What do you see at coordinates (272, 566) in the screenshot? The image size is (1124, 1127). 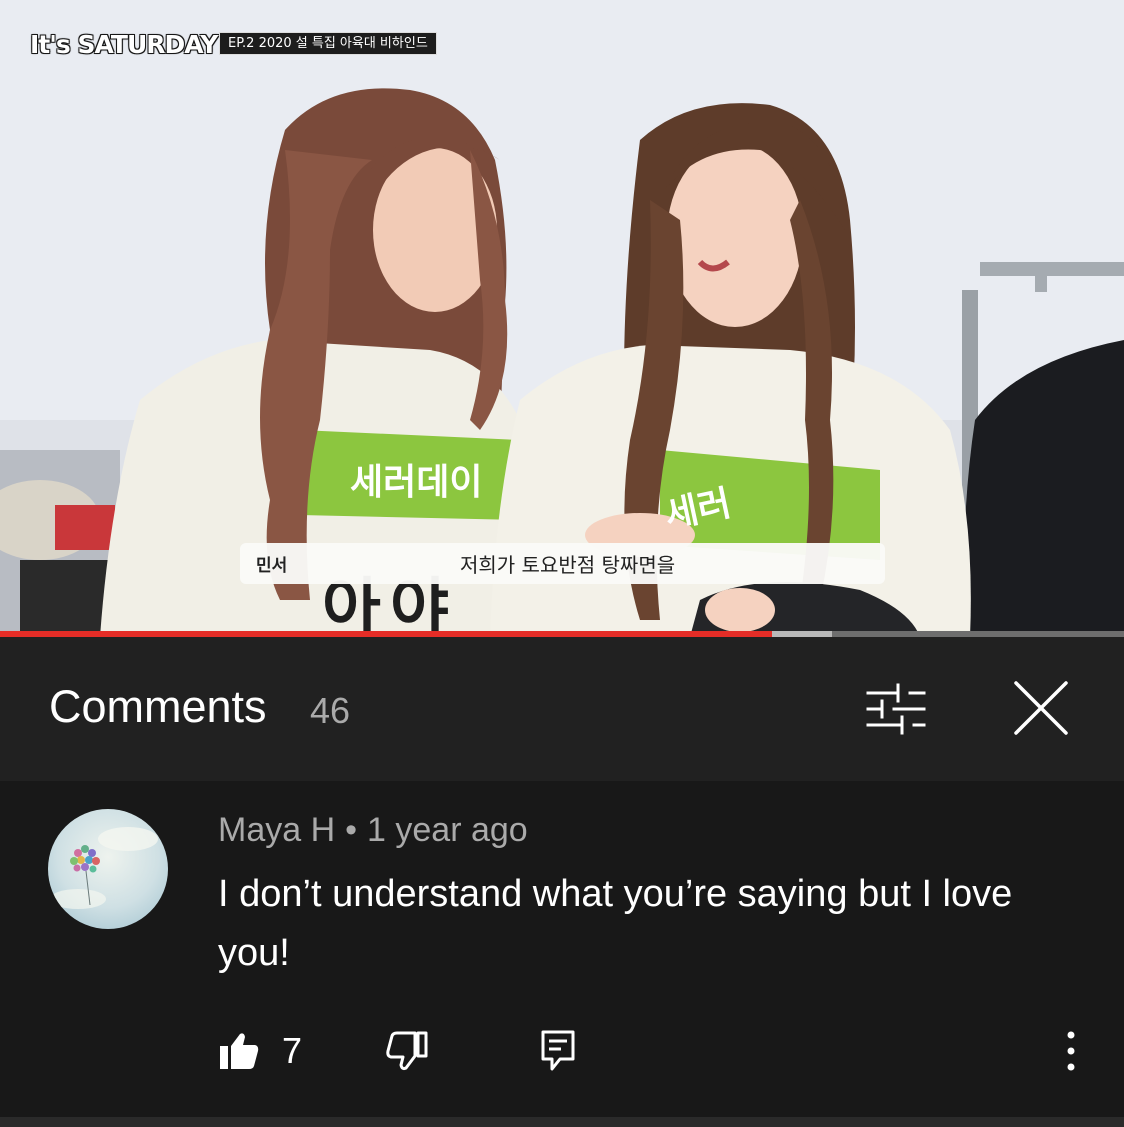 I see `subtitle-speaker: 민서` at bounding box center [272, 566].